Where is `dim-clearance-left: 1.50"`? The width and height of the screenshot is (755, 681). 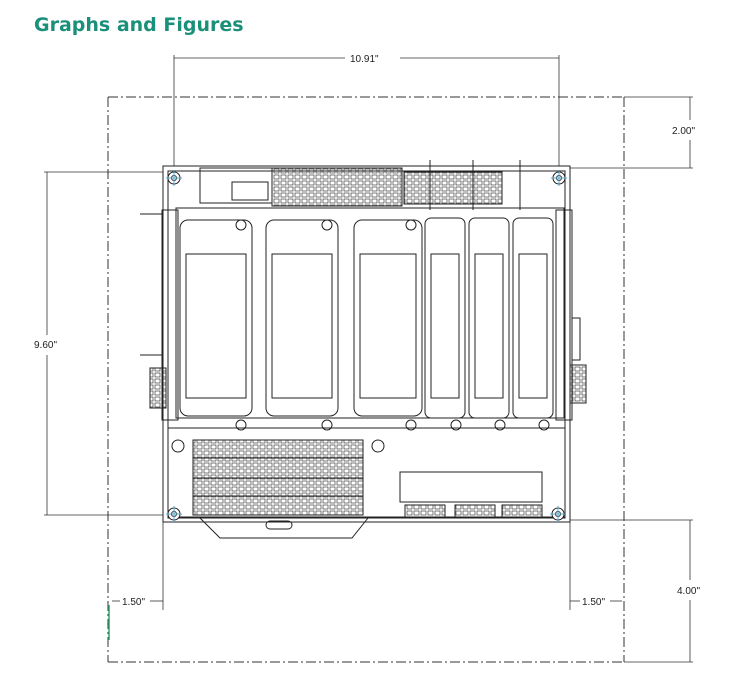 dim-clearance-left: 1.50" is located at coordinates (133, 602).